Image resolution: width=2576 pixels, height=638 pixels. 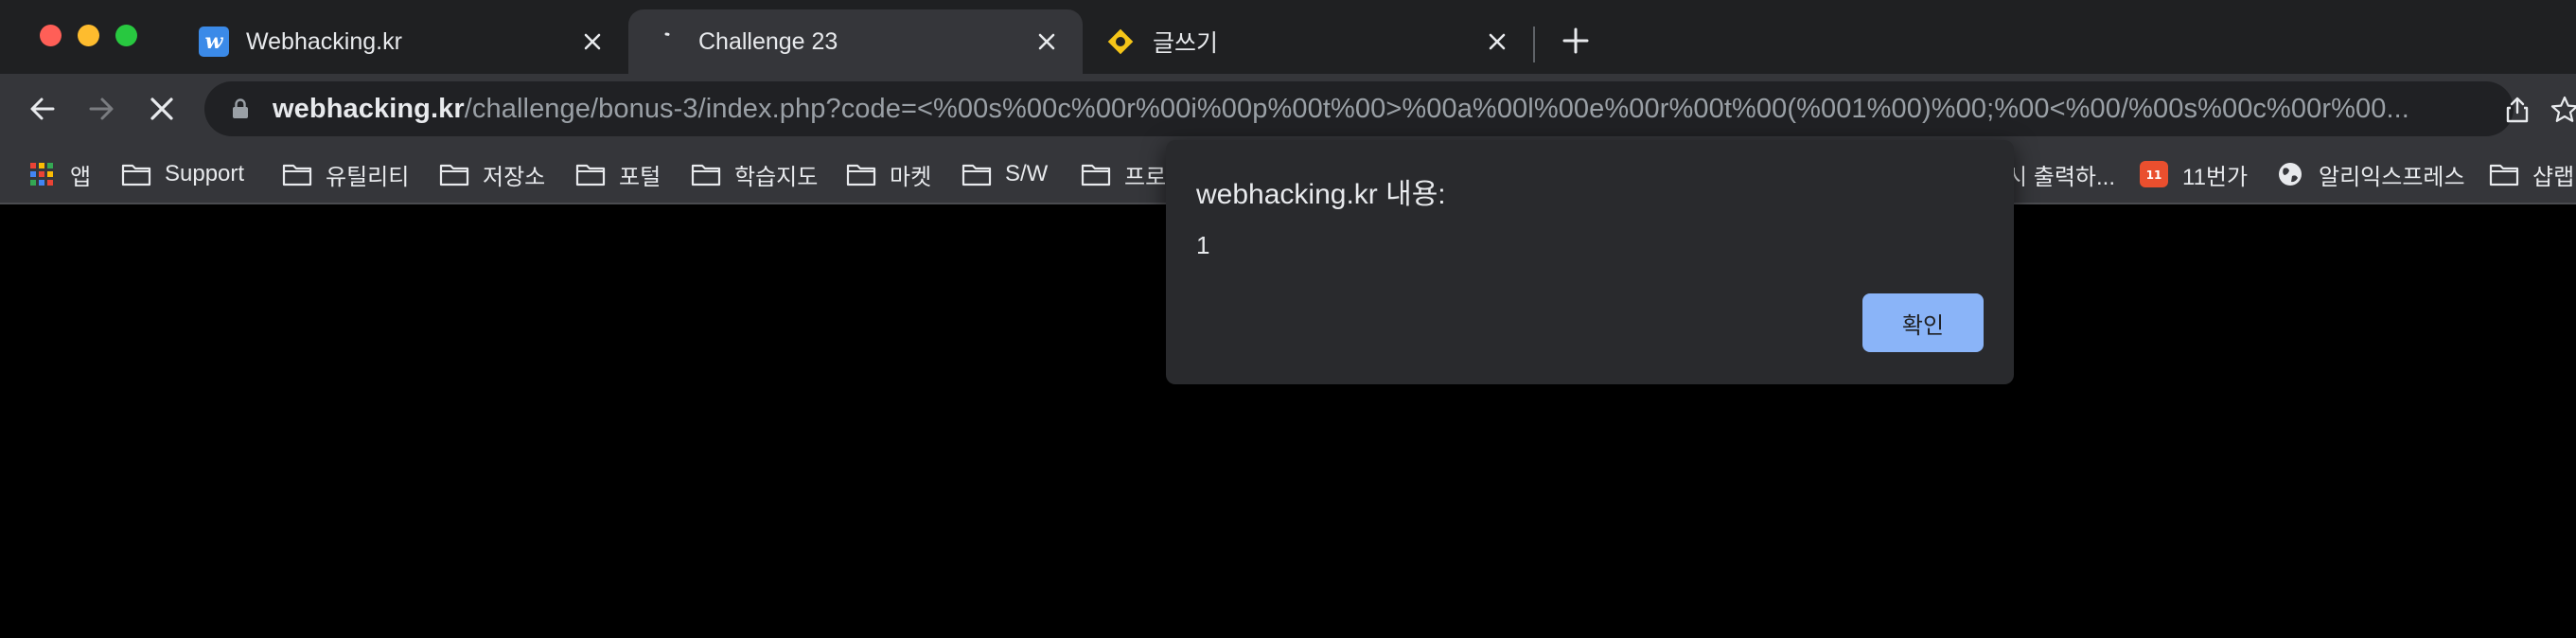 What do you see at coordinates (1203, 245) in the screenshot?
I see `dialog-message: 1` at bounding box center [1203, 245].